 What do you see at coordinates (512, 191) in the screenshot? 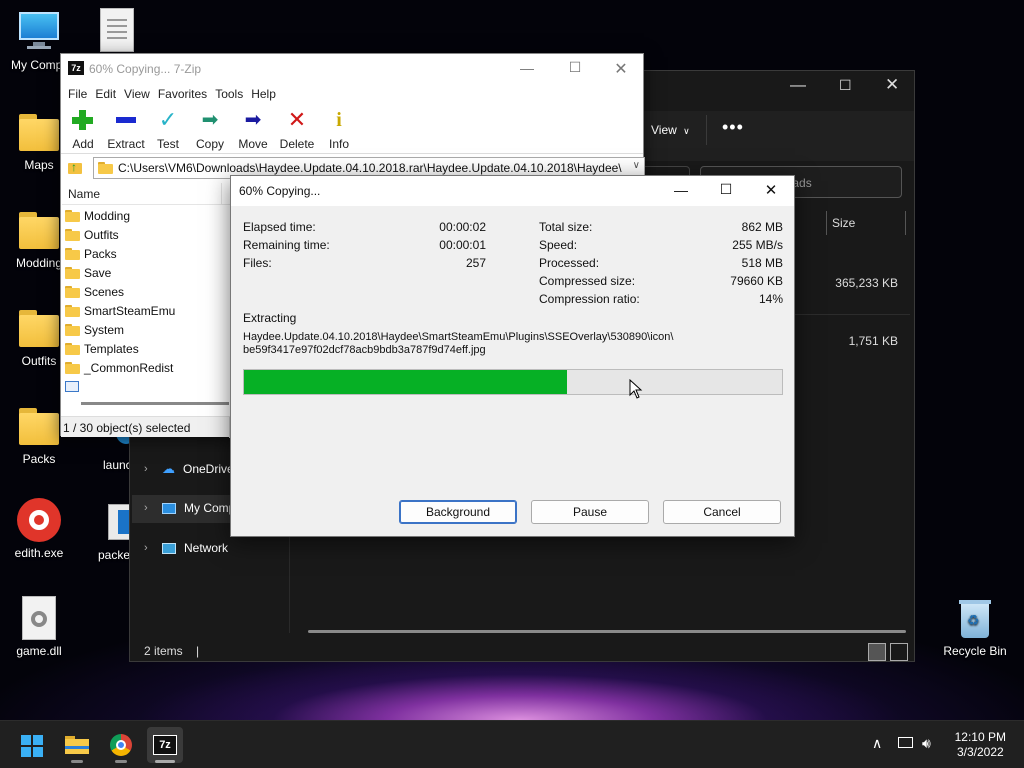
I see `dialog-title-bar: 60% Copying... — ☐ ✕` at bounding box center [512, 191].